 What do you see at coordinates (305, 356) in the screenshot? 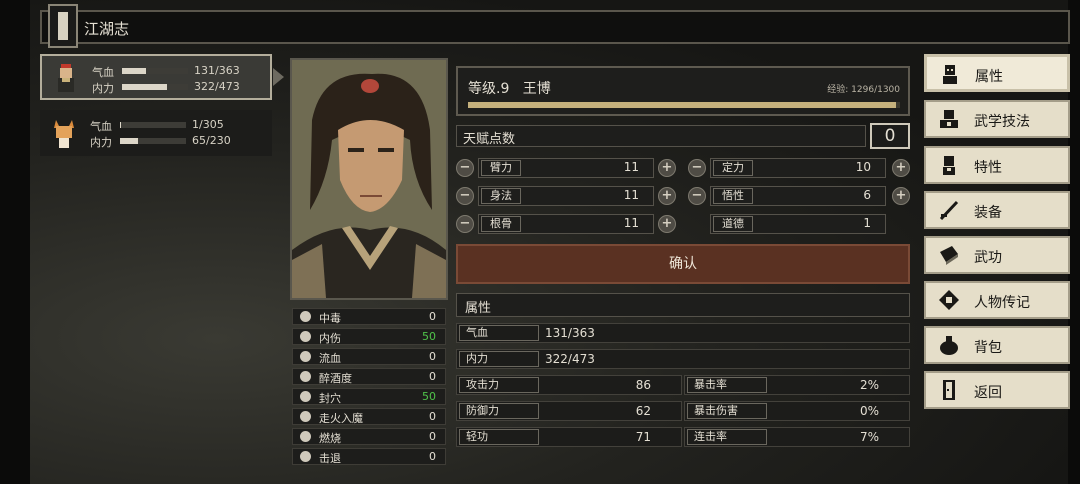
I see `blood-drop-icon` at bounding box center [305, 356].